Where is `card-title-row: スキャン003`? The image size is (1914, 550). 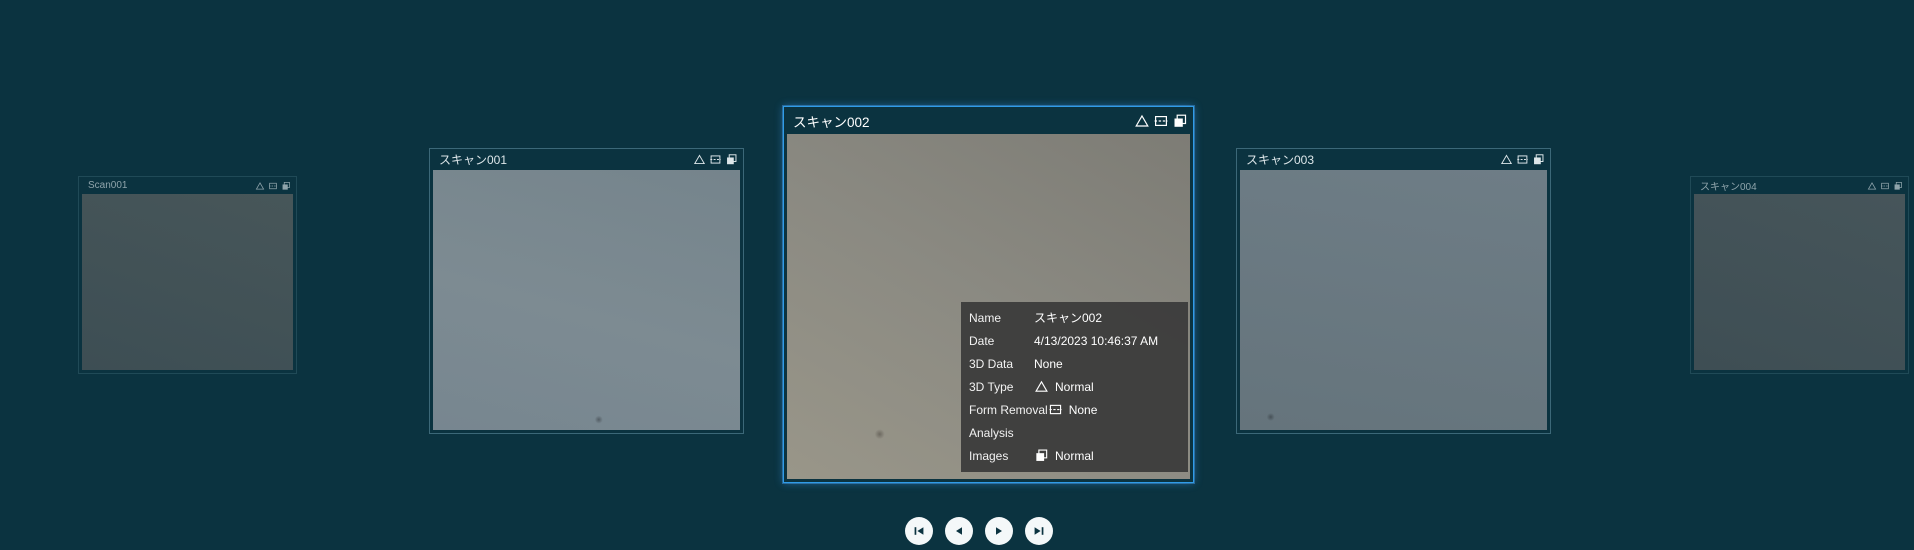 card-title-row: スキャン003 is located at coordinates (1393, 159).